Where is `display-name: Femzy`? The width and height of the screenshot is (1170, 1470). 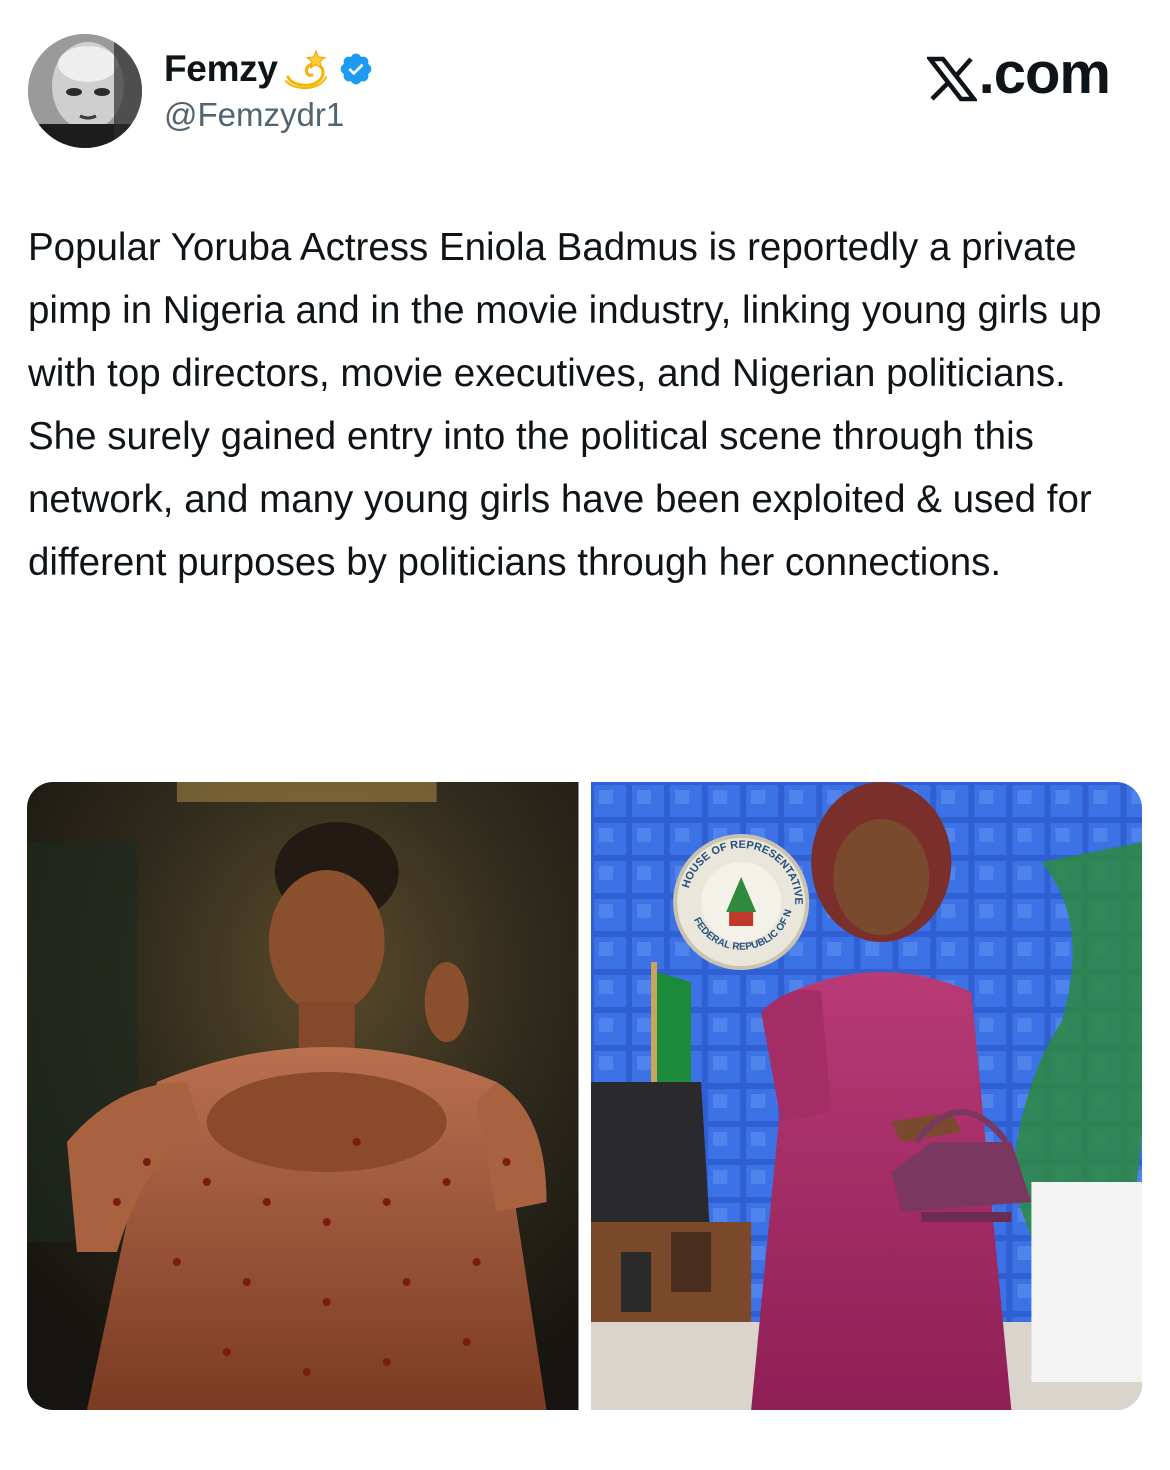 display-name: Femzy is located at coordinates (221, 69).